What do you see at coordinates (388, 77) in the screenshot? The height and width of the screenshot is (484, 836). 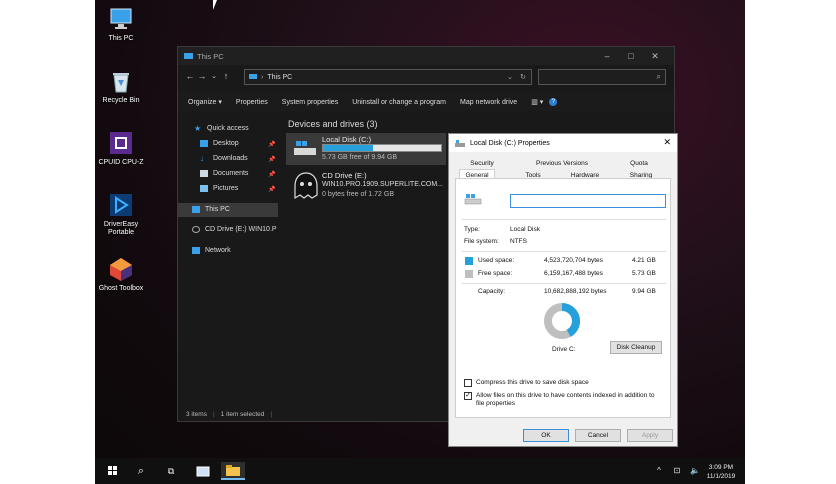 I see `address-bar: › This PC ⌄ ↻` at bounding box center [388, 77].